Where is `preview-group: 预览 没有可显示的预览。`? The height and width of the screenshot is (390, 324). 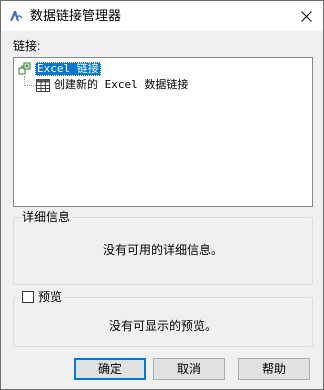
preview-group: 预览 没有可显示的预览。 is located at coordinates (163, 318).